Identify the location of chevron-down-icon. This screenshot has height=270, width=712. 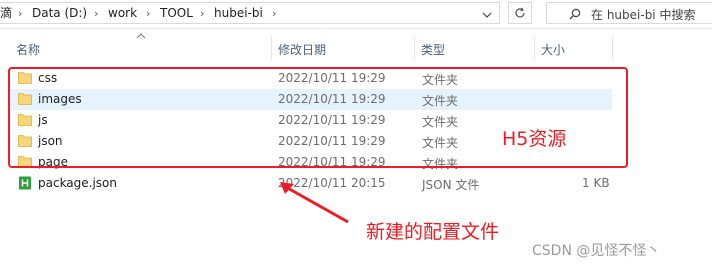
(487, 15).